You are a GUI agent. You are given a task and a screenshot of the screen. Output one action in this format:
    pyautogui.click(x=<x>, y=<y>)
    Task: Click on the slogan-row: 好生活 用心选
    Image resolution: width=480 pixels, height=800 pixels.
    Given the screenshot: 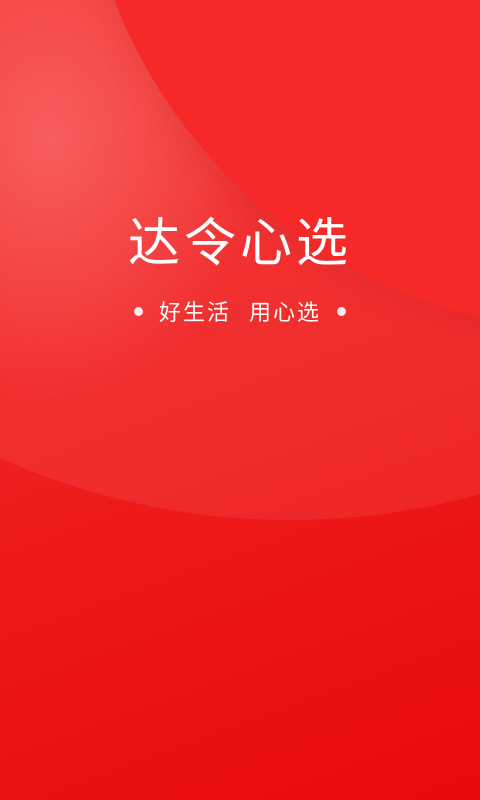 What is the action you would take?
    pyautogui.click(x=240, y=311)
    